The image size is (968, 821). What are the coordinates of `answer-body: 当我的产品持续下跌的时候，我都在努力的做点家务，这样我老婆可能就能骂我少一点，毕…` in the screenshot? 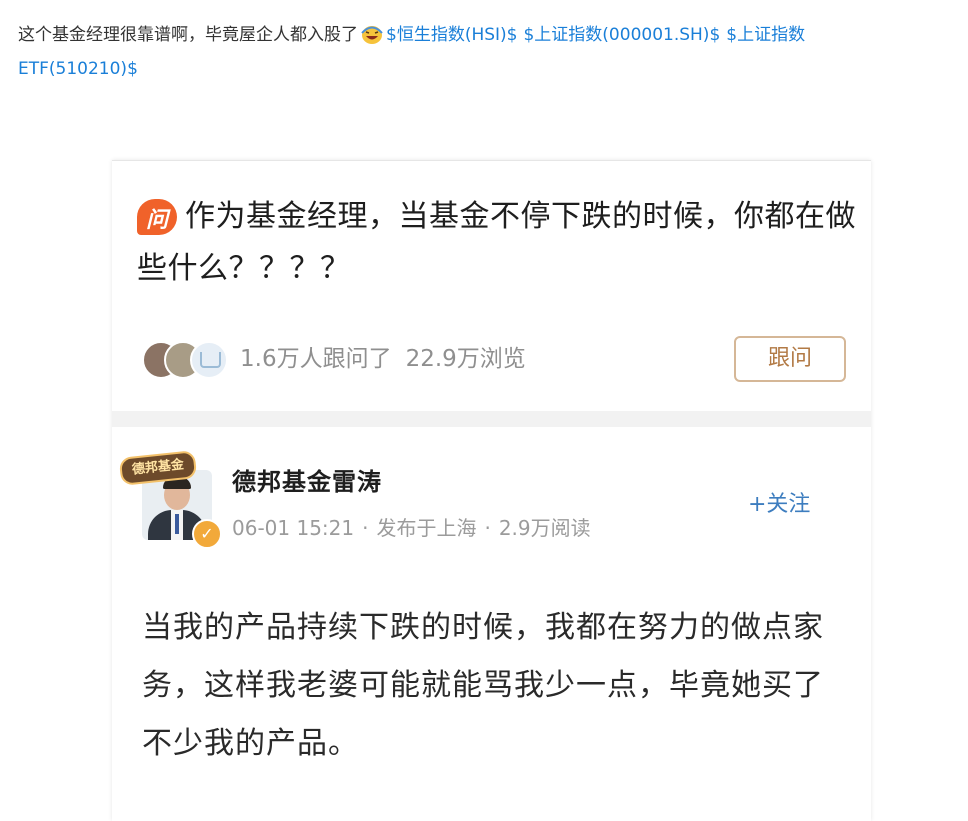 It's located at (483, 685).